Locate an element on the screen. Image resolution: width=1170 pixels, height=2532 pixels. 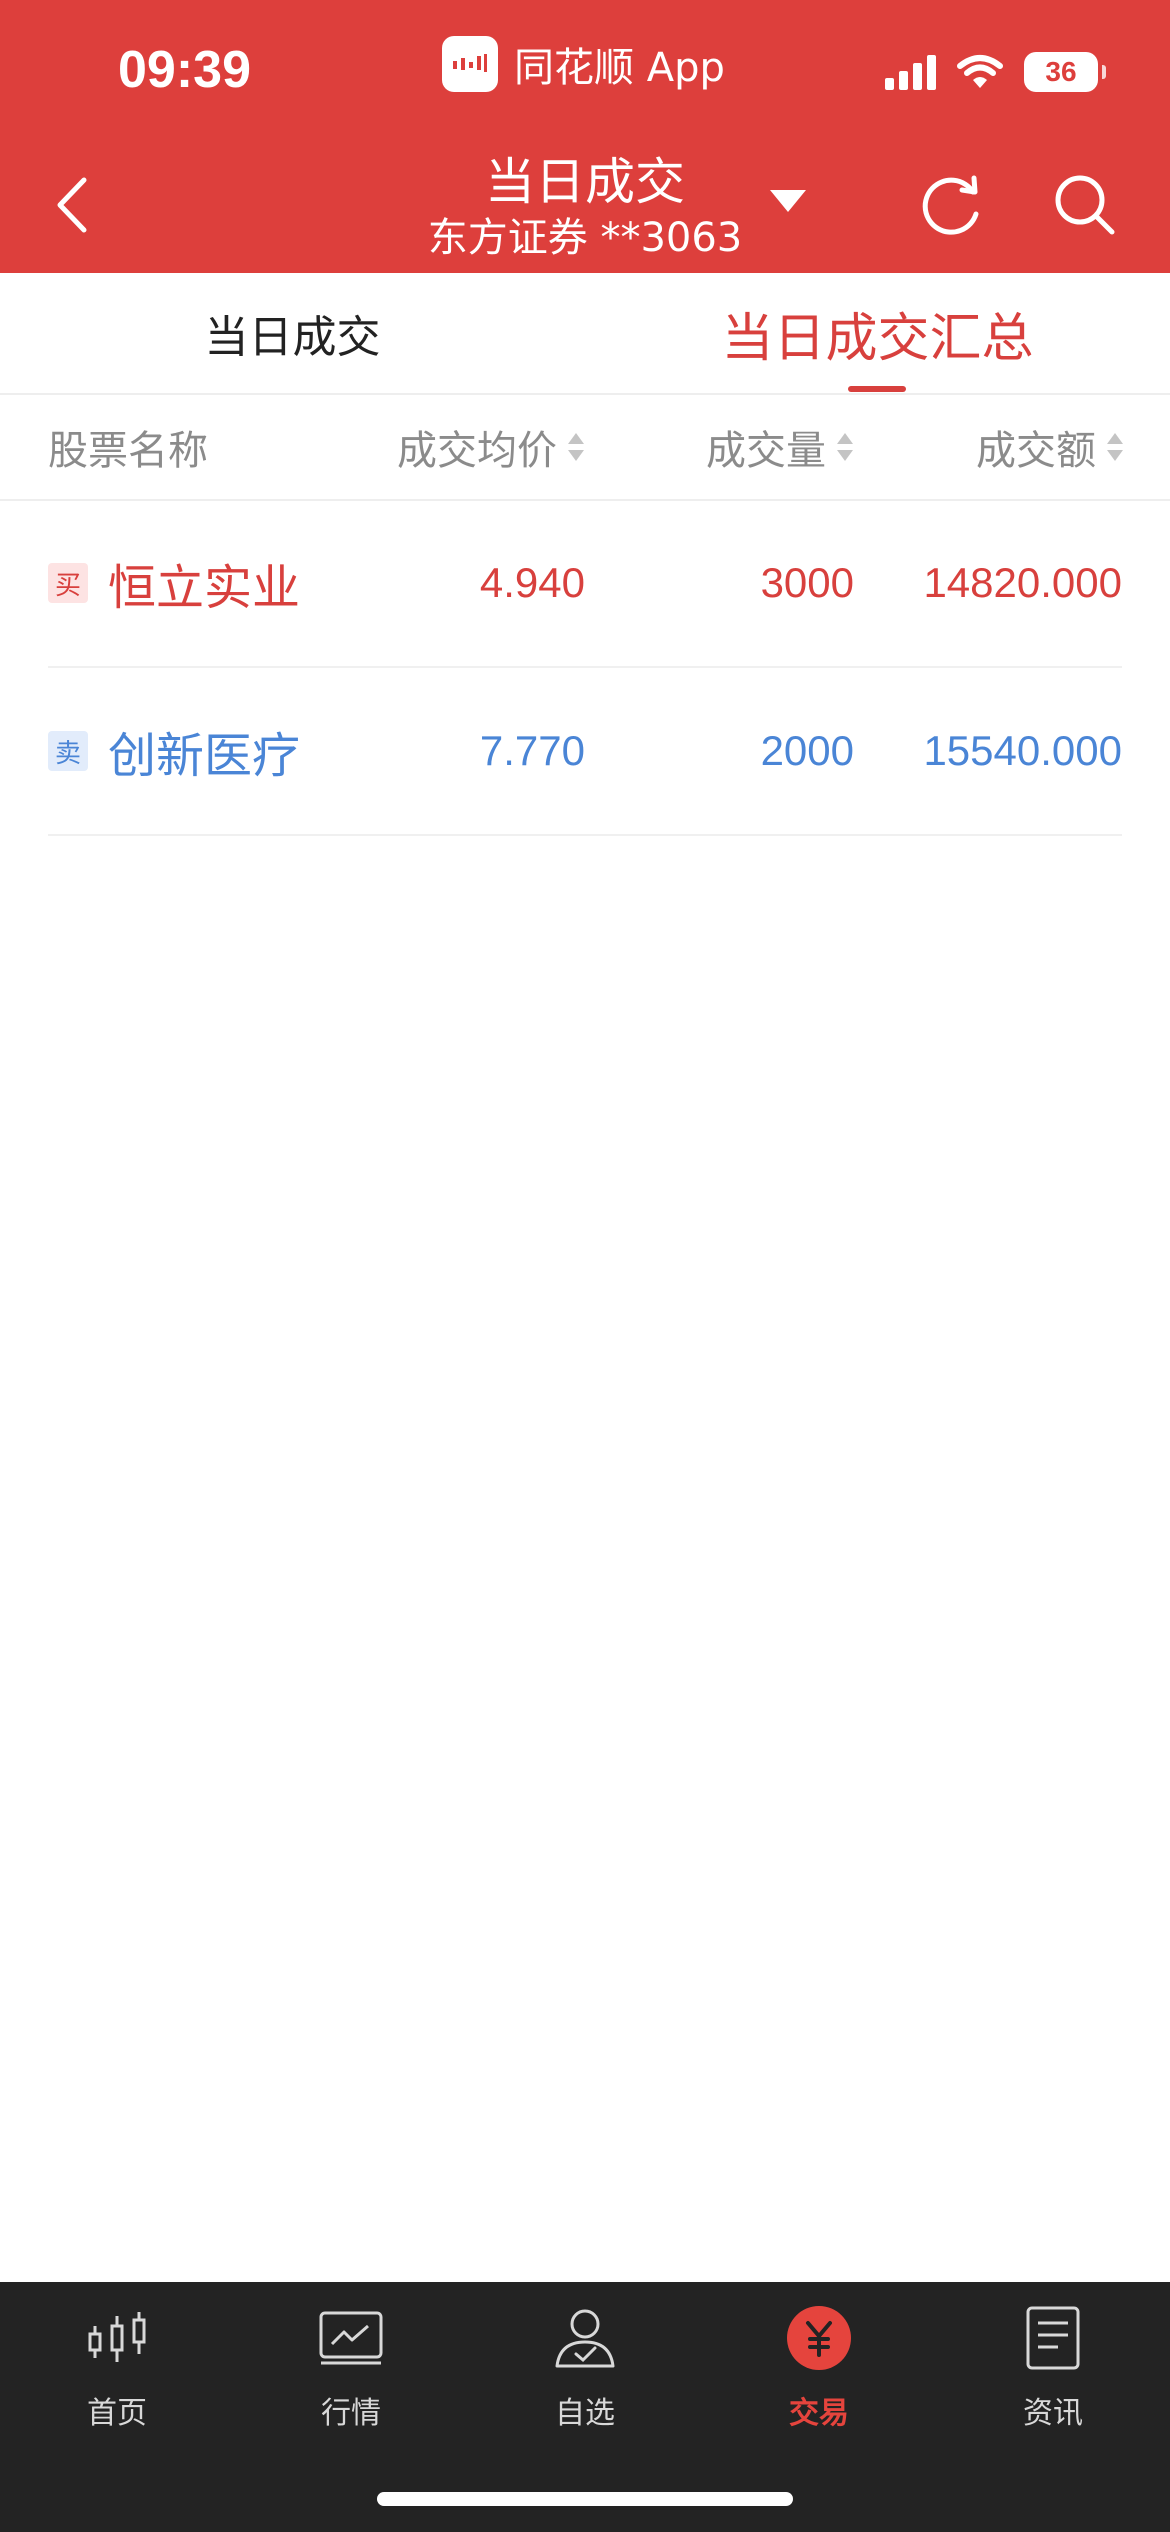
tabbar-item-watchlist: 自选 is located at coordinates (585, 2372).